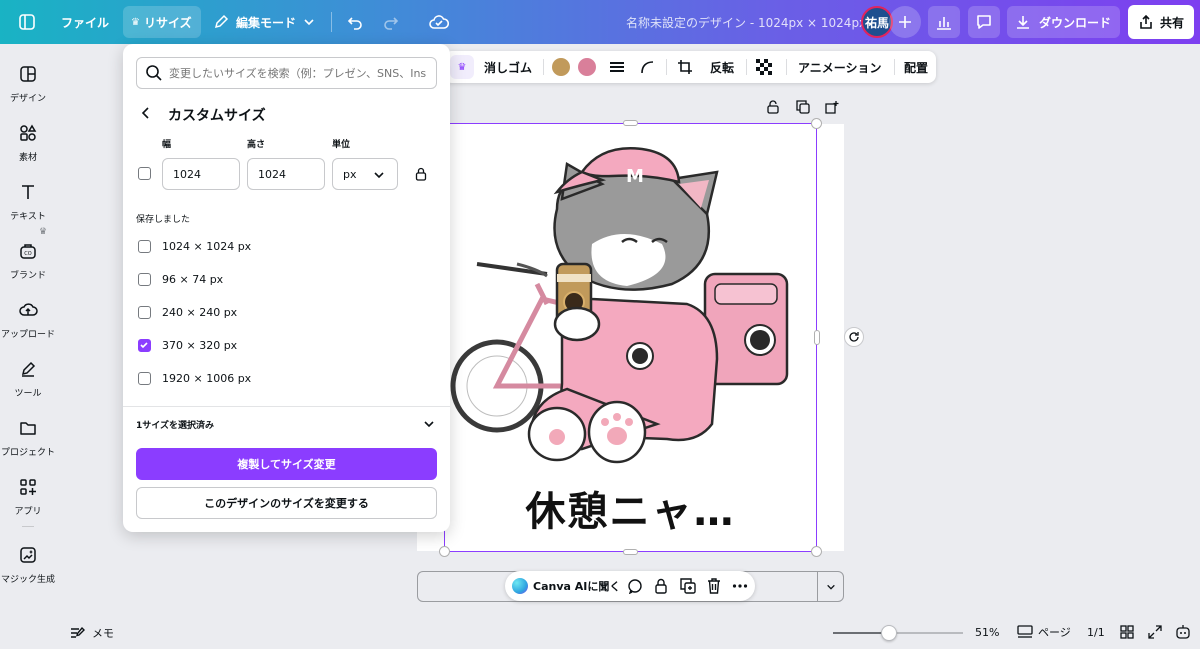 The height and width of the screenshot is (649, 1200). What do you see at coordinates (201, 174) in the screenshot?
I see `width-input: 1024` at bounding box center [201, 174].